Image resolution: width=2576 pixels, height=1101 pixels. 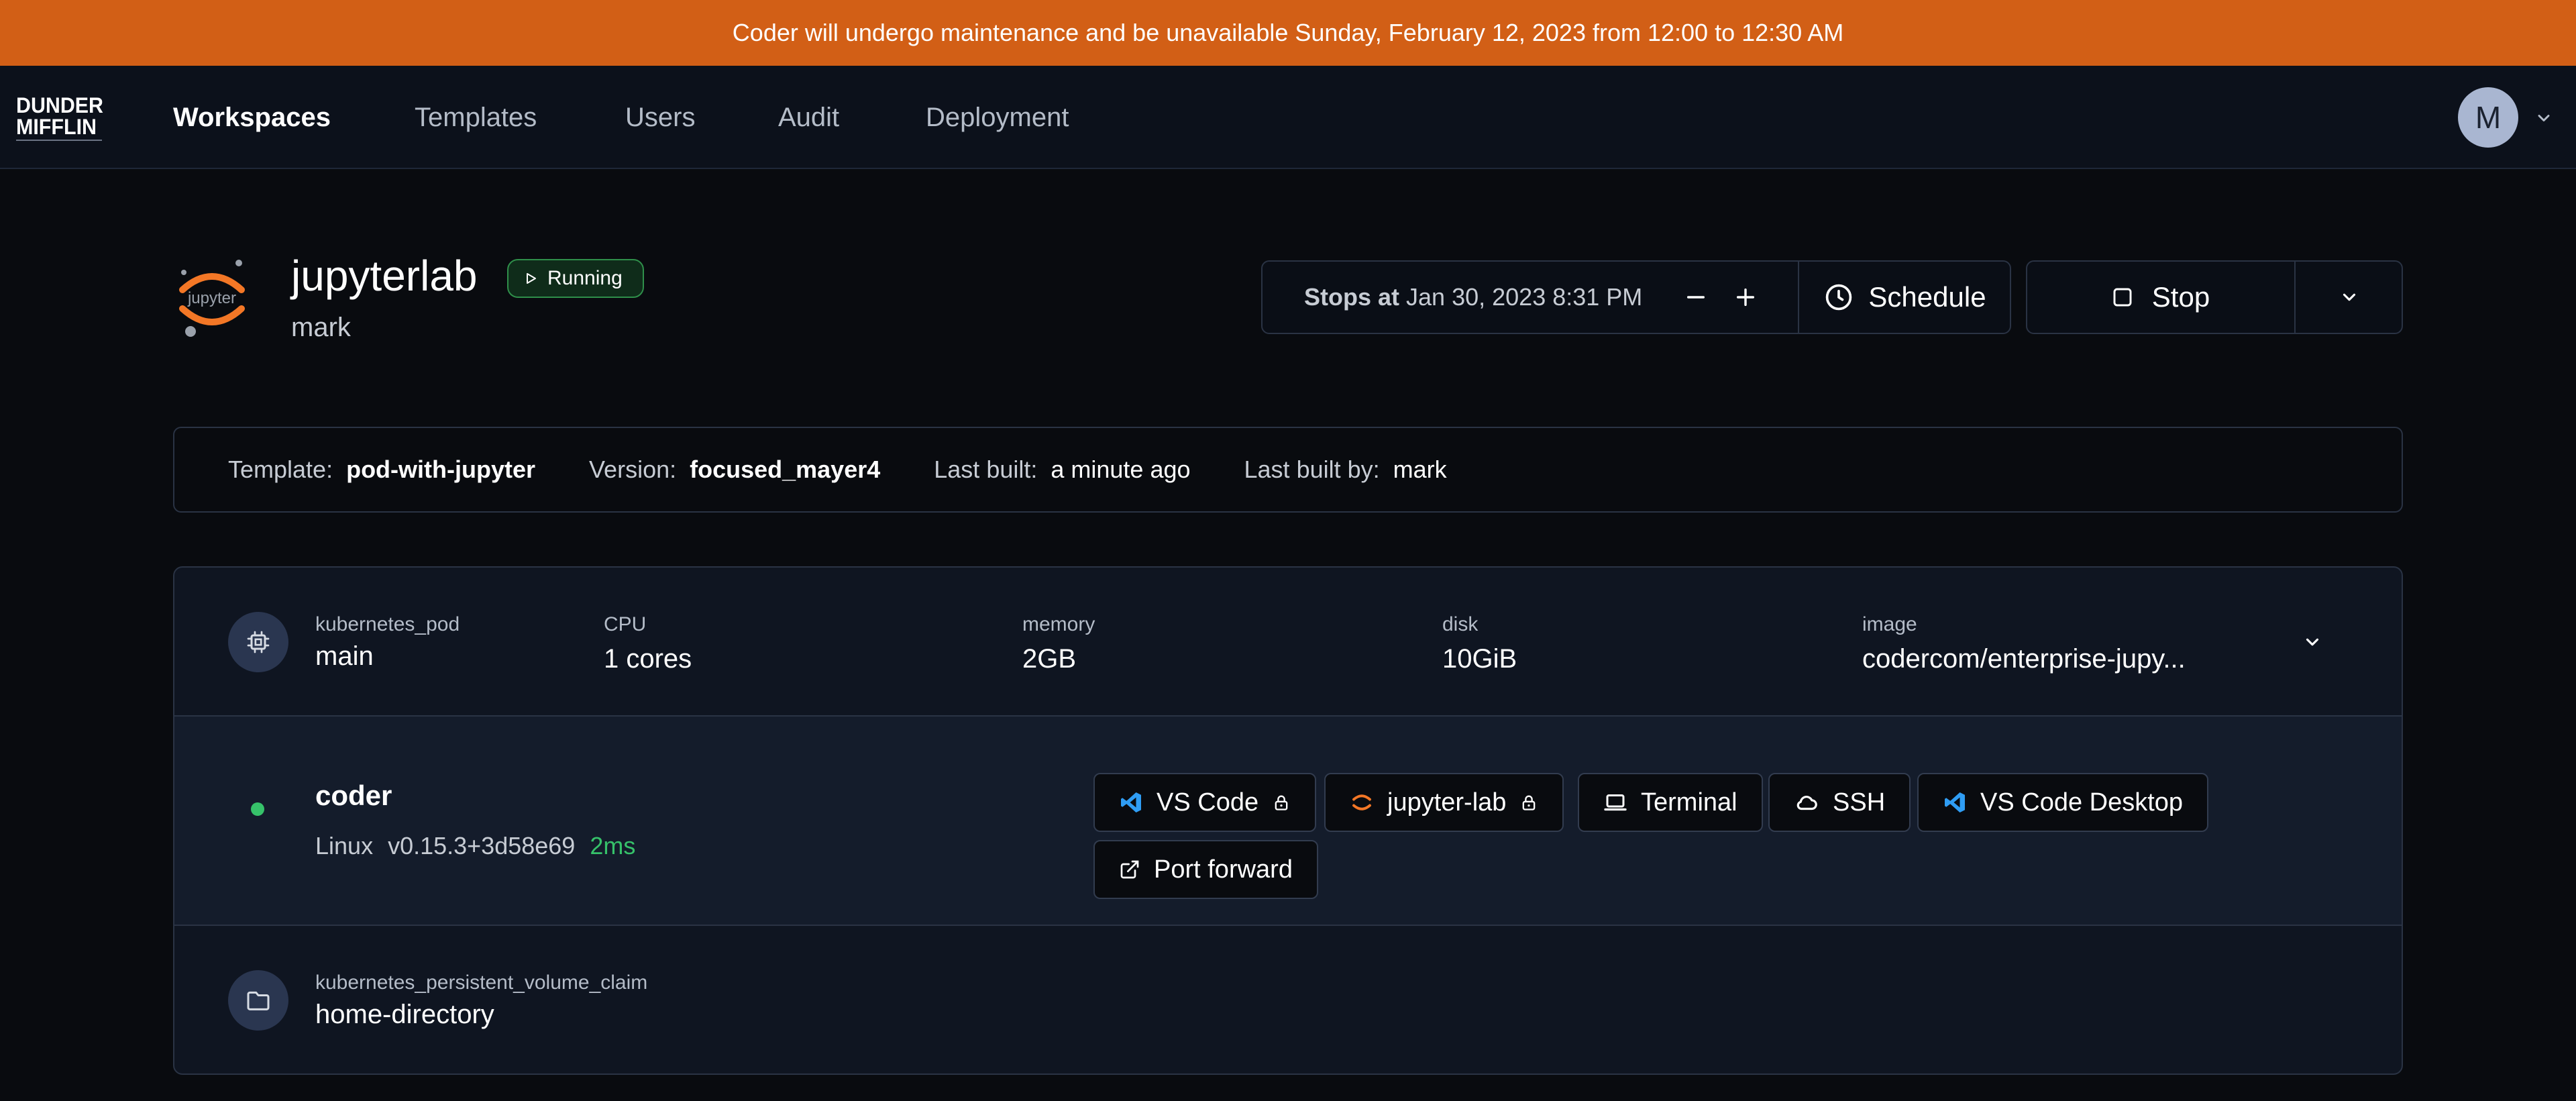 I want to click on stat-last-built: Last built: a minute ago, so click(x=1062, y=470).